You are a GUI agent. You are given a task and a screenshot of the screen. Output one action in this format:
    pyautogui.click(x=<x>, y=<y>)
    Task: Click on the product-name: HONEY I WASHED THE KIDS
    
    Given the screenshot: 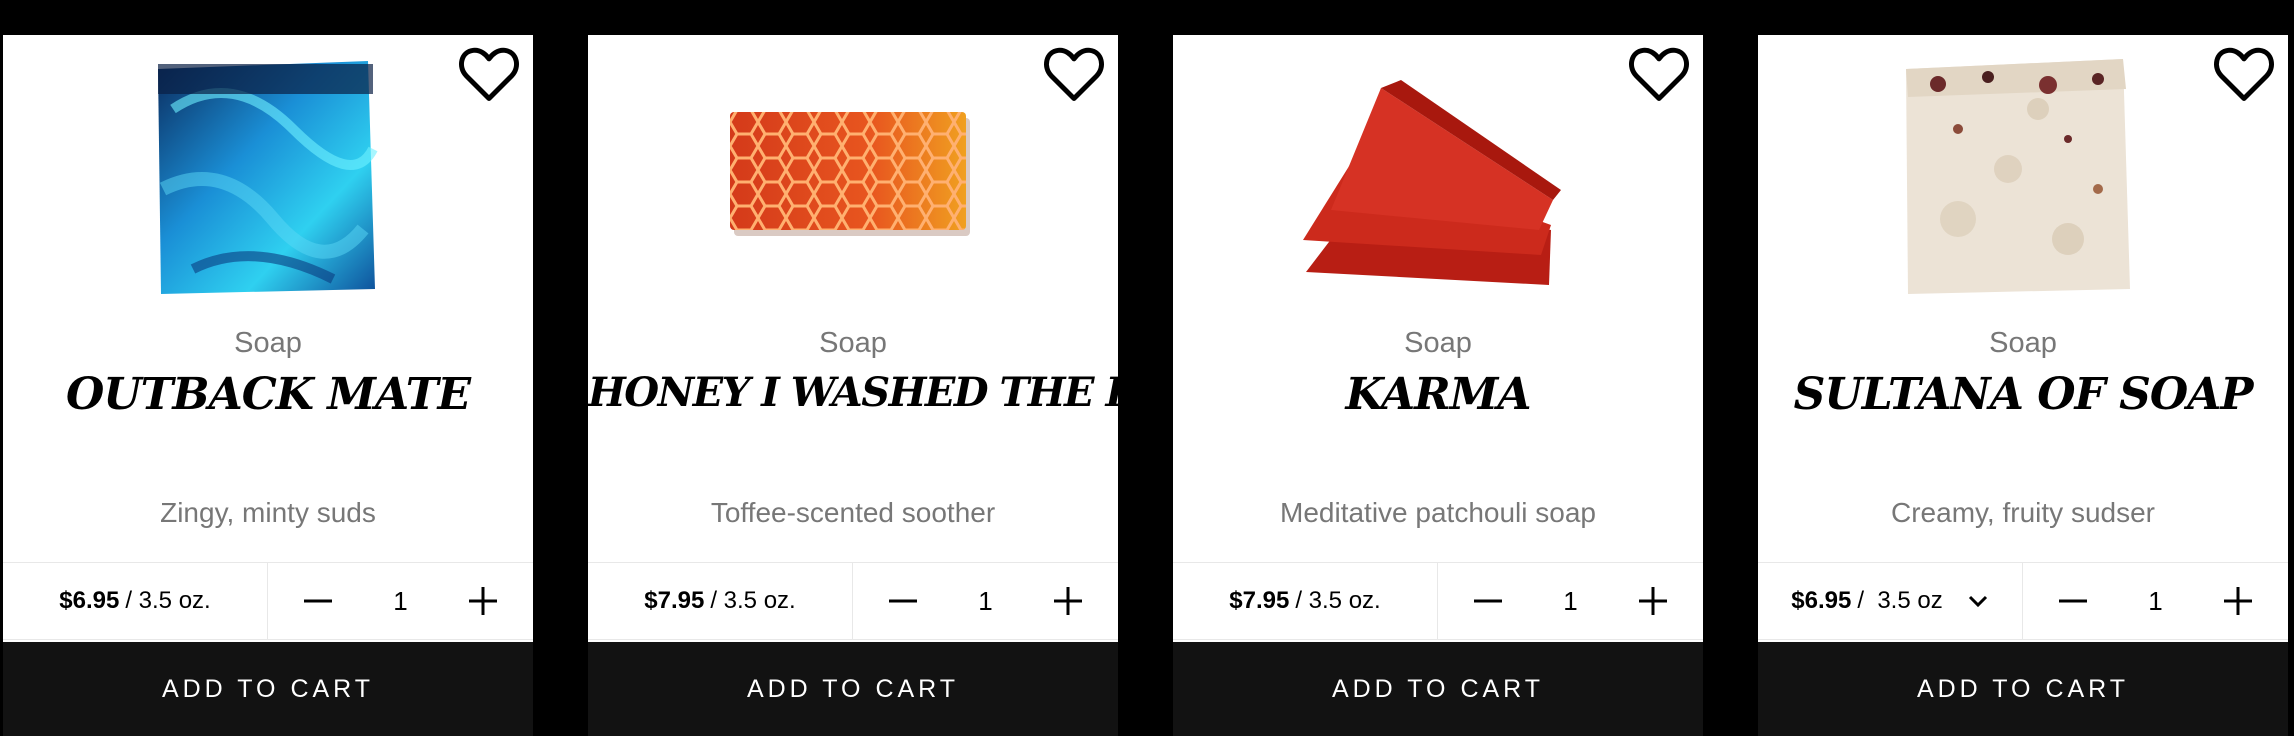 What is the action you would take?
    pyautogui.click(x=903, y=392)
    